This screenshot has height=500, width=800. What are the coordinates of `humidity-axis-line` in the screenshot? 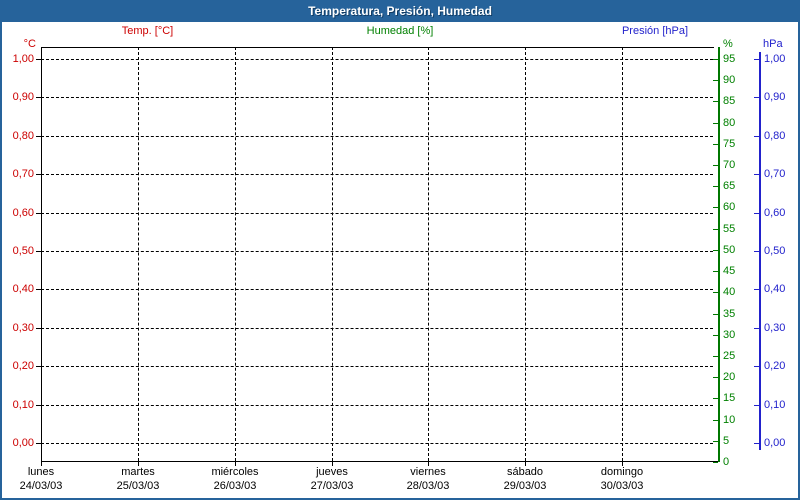 It's located at (719, 254).